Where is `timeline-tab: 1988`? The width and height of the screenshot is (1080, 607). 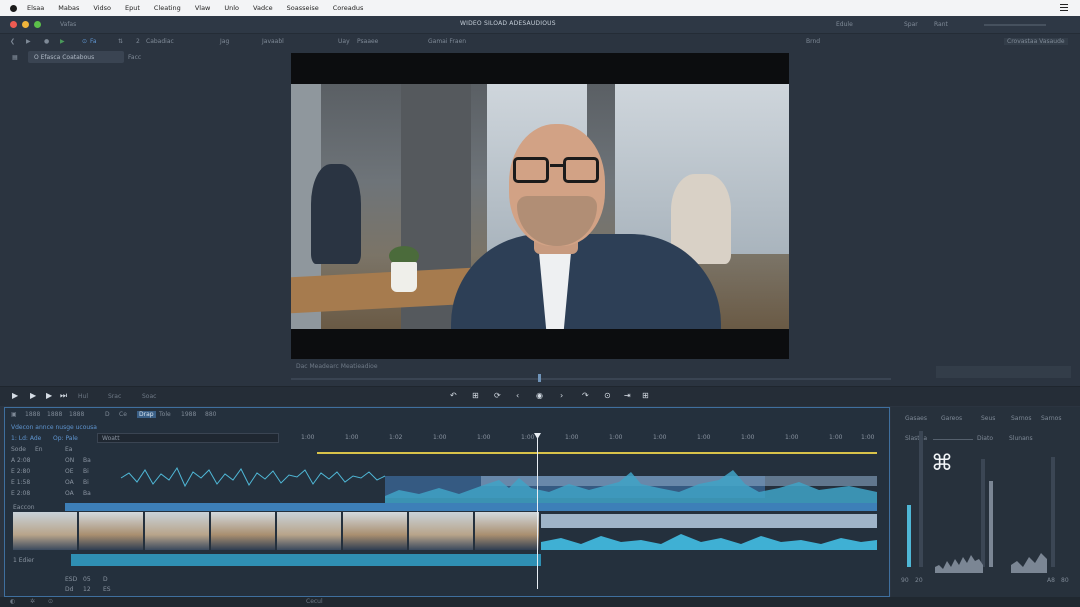
timeline-tab: 1988 is located at coordinates (188, 414).